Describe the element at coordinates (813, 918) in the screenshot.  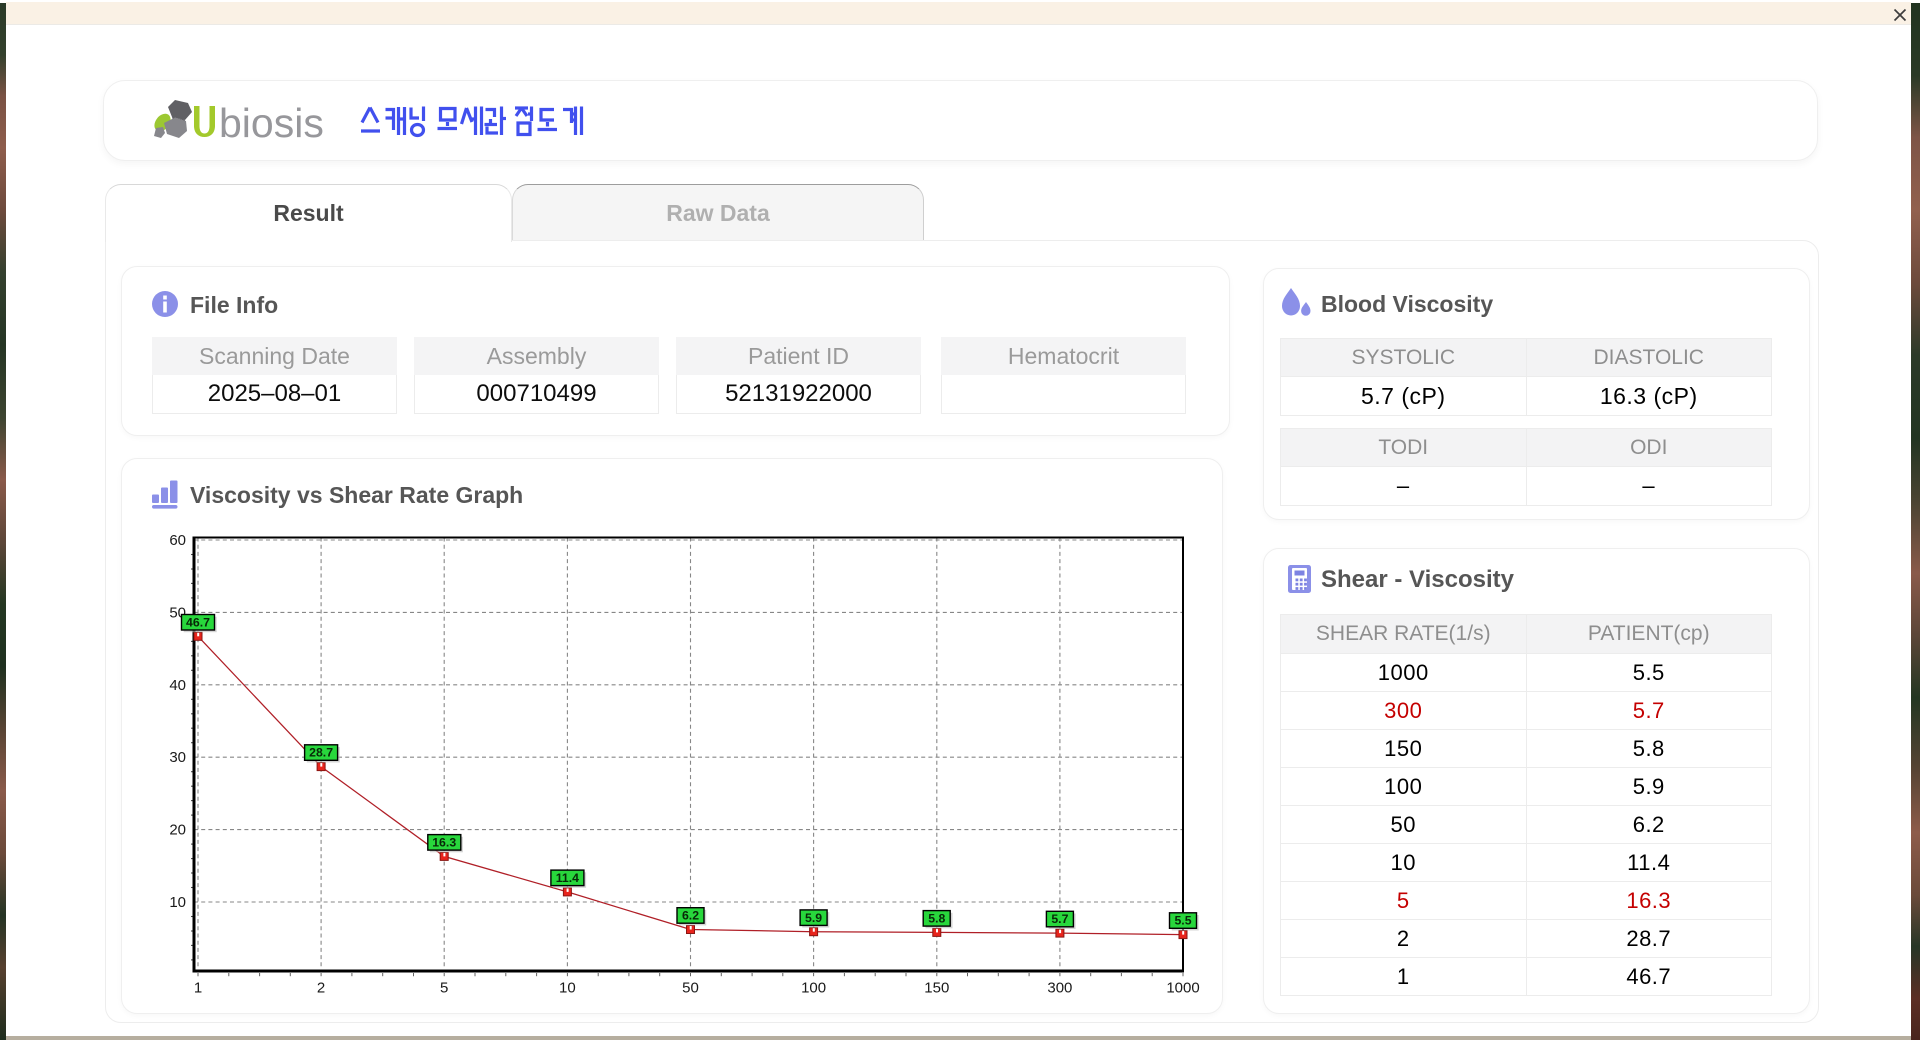
I see `svg-text: 5.9` at that location.